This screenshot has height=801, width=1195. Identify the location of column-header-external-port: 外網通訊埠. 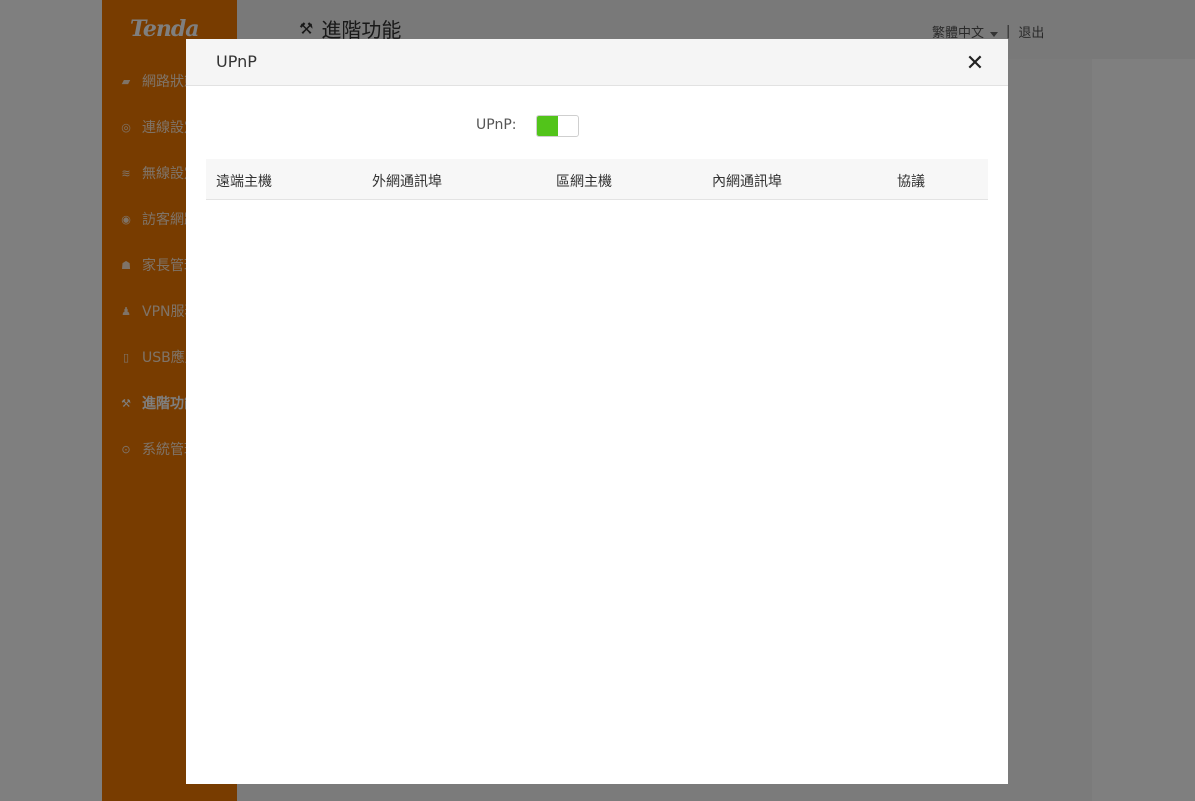
(407, 182).